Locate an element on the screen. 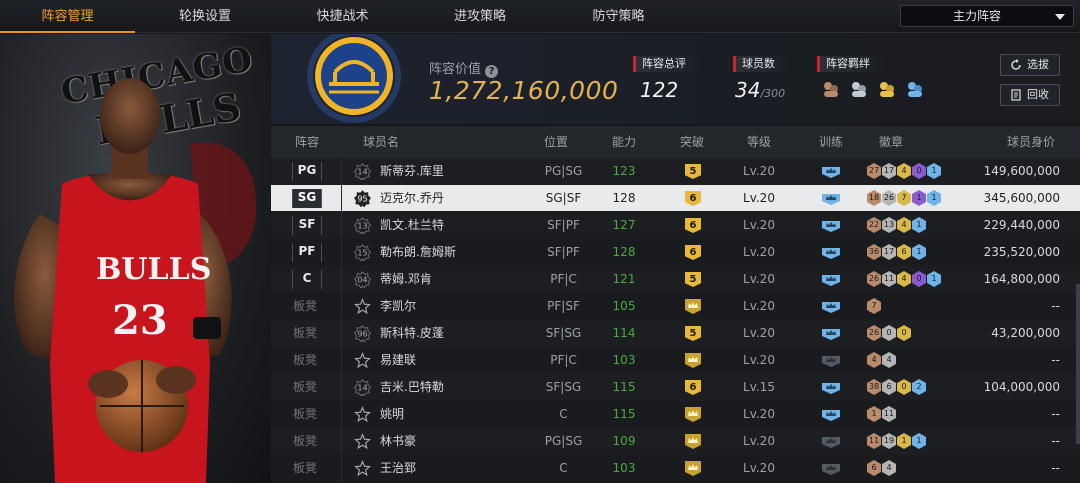 This screenshot has height=483, width=1080. table-row: 板凳 易建联 PF|C 103 Lv.20 4 4 -- is located at coordinates (675, 360).